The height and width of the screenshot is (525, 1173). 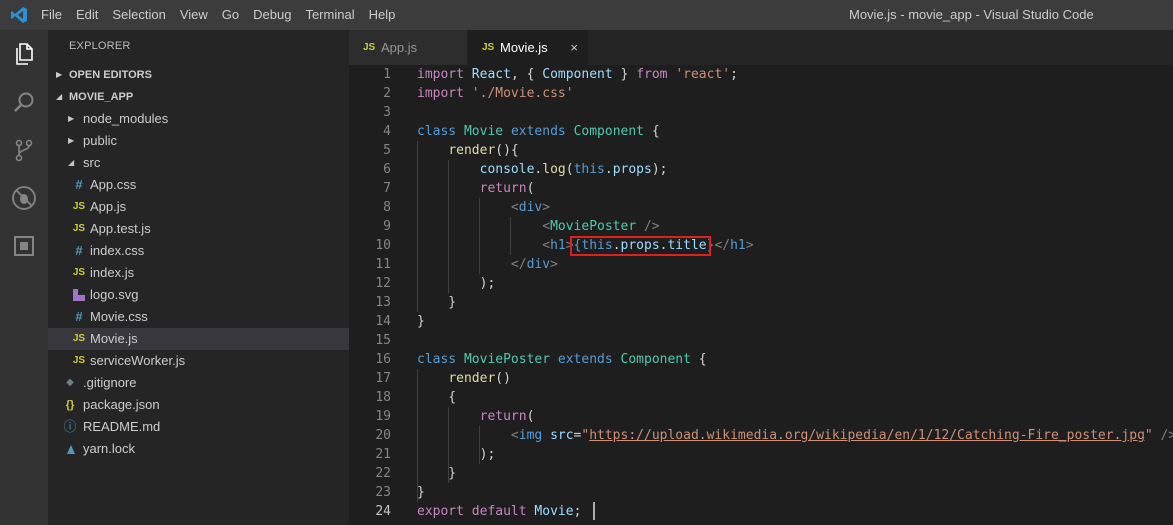 I want to click on code-text: class Movie extends Component {, so click(x=538, y=131).